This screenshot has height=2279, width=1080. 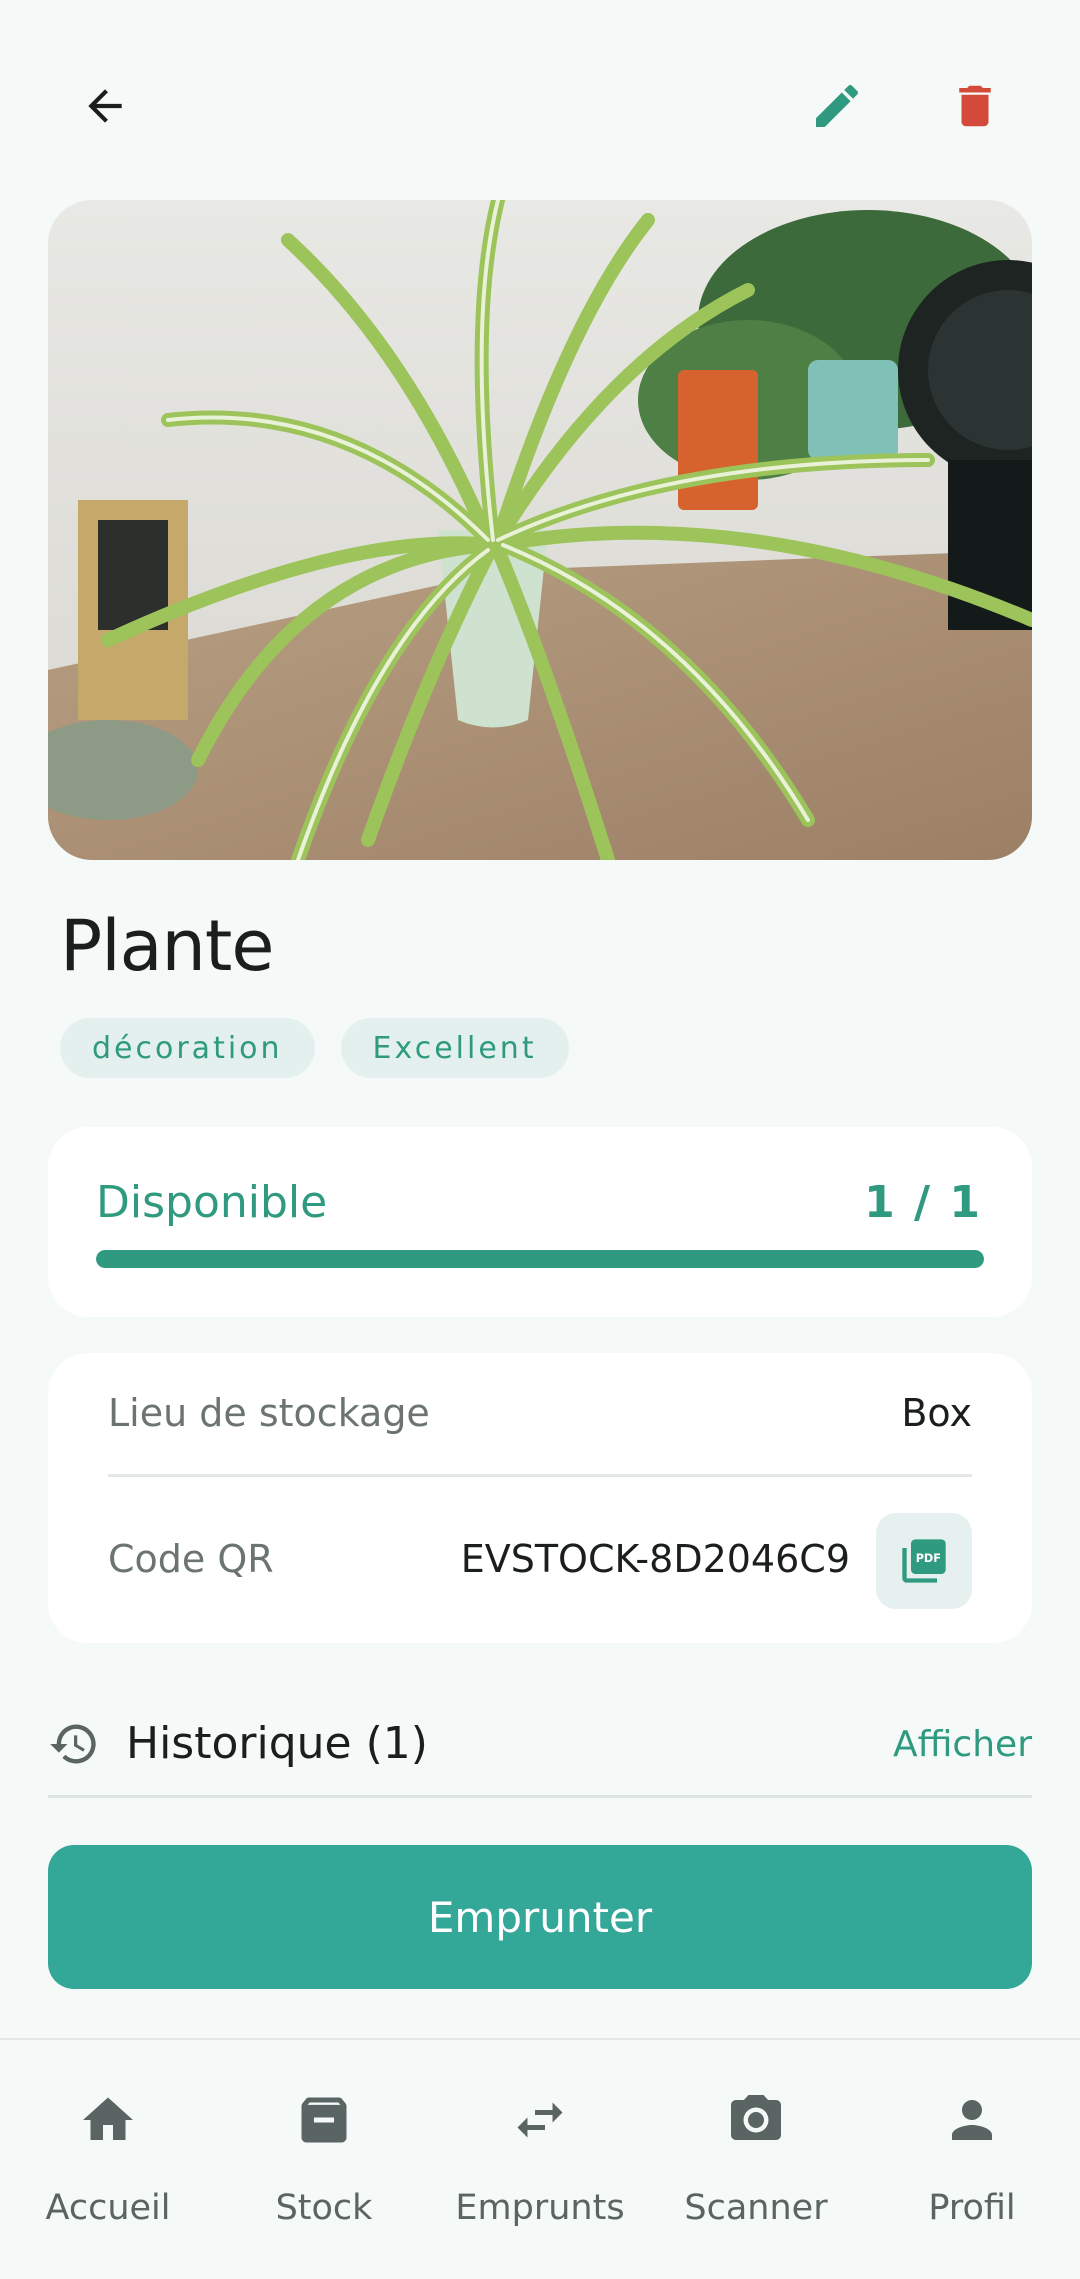 I want to click on trash-icon, so click(x=975, y=106).